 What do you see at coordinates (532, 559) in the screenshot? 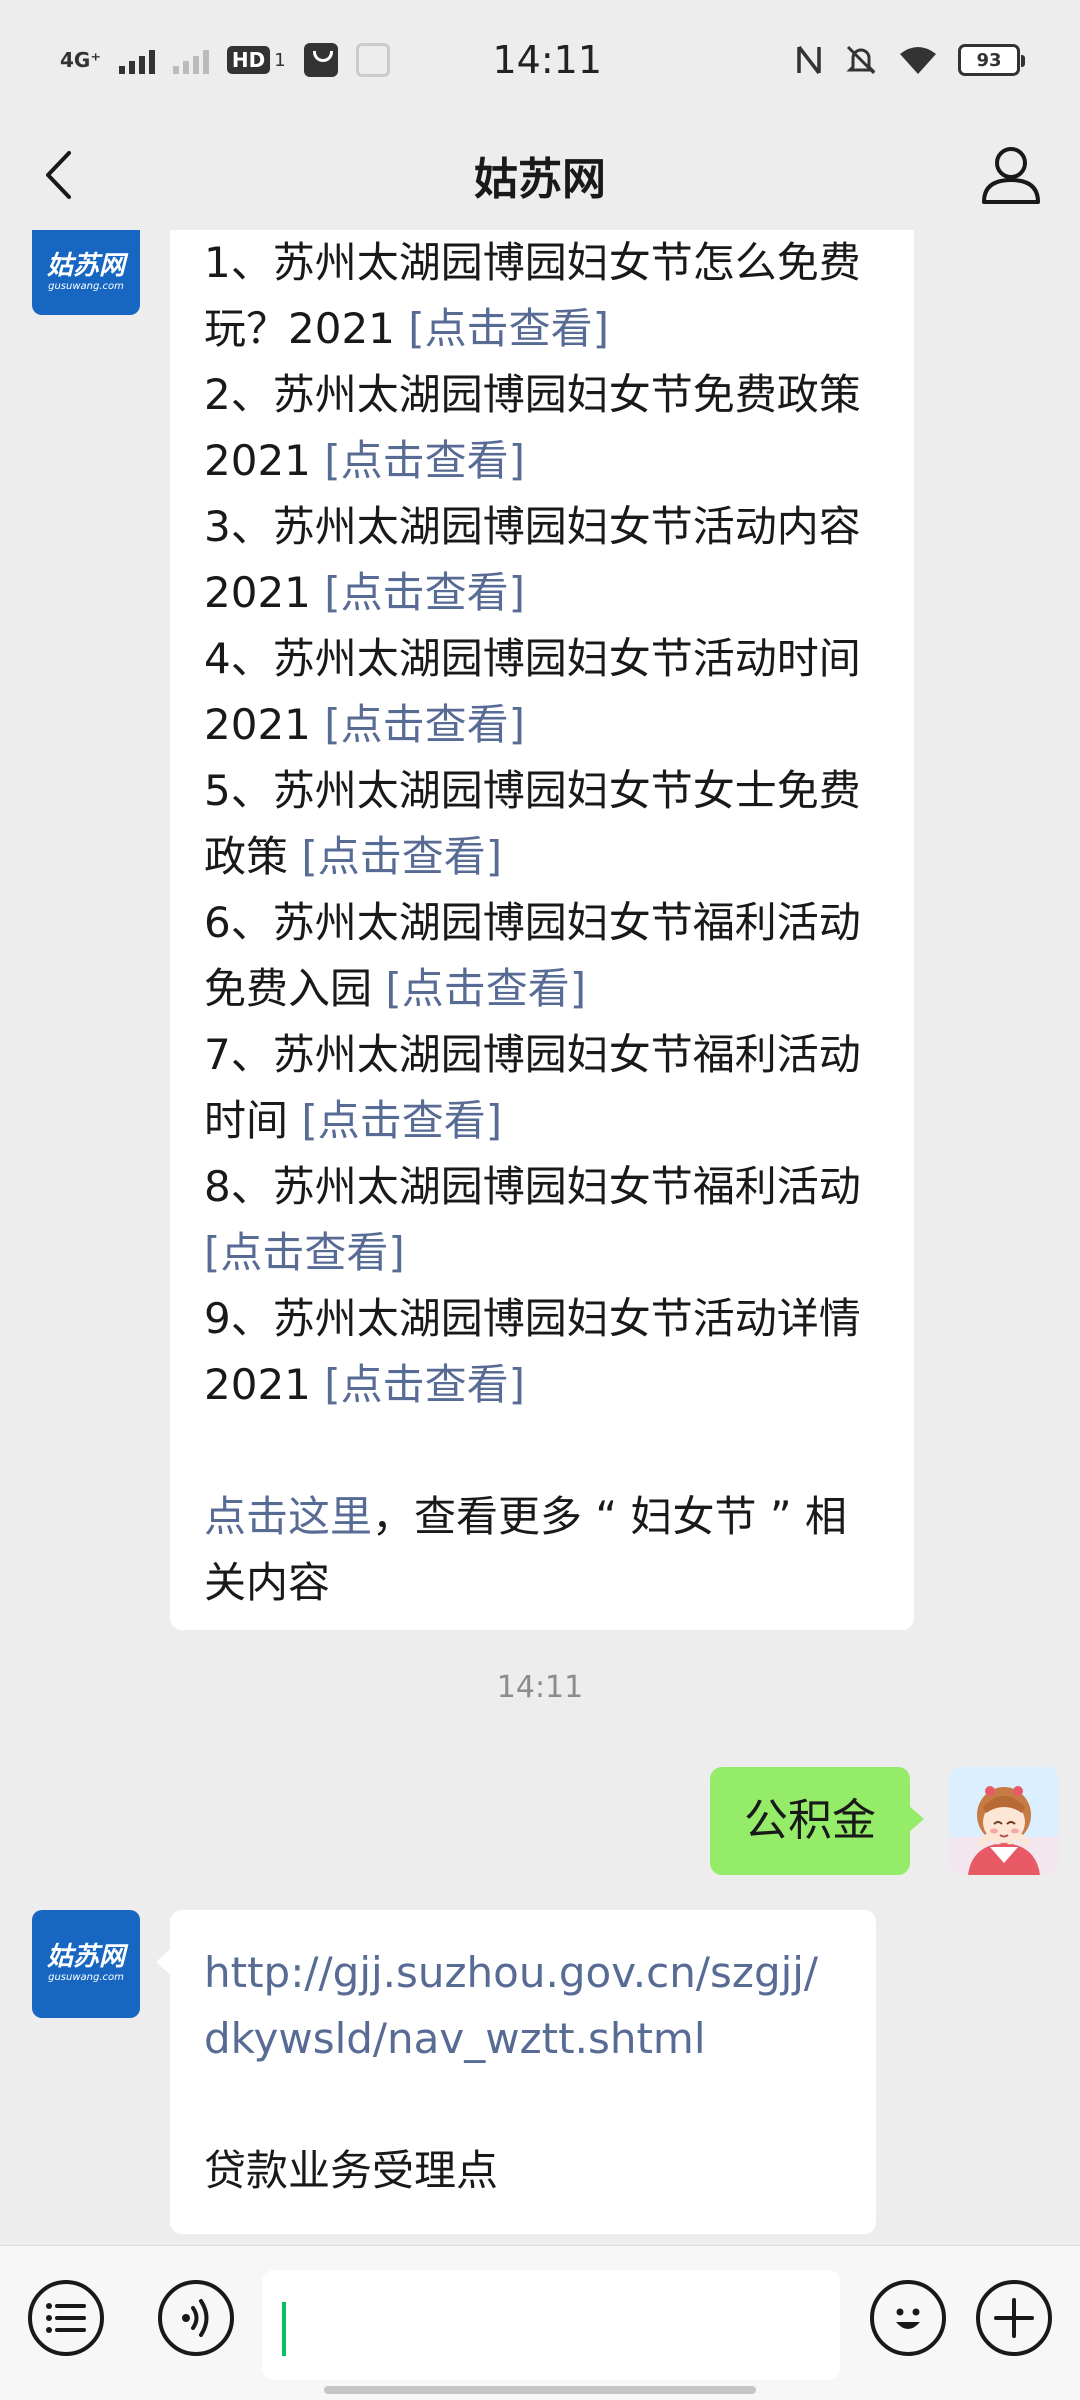
I see `list-item: 3、苏州太湖园博园妇女节活动内容 2021 [点击查看]` at bounding box center [532, 559].